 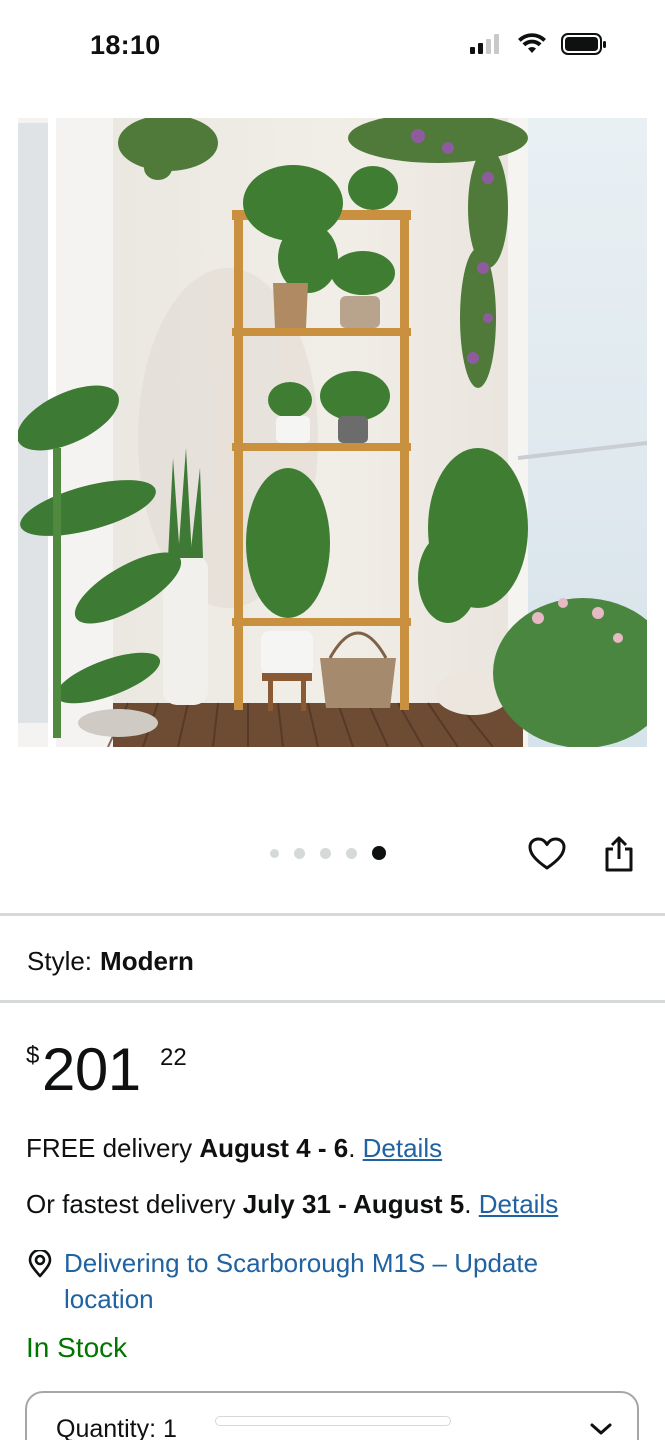 What do you see at coordinates (116, 1427) in the screenshot?
I see `quantity-label: Quantity: 1` at bounding box center [116, 1427].